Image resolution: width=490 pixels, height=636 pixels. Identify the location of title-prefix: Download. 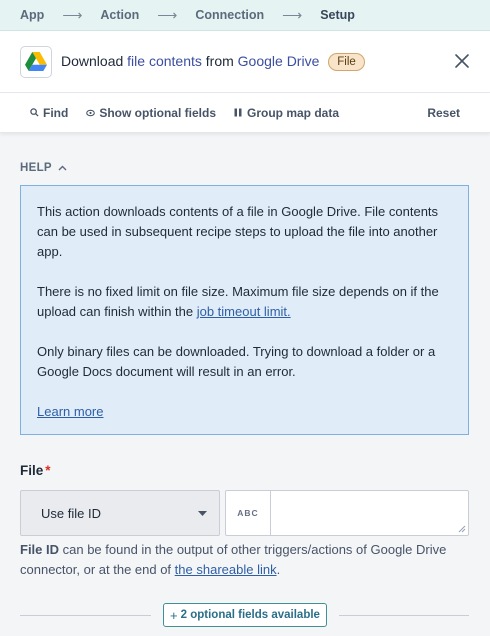
(94, 60).